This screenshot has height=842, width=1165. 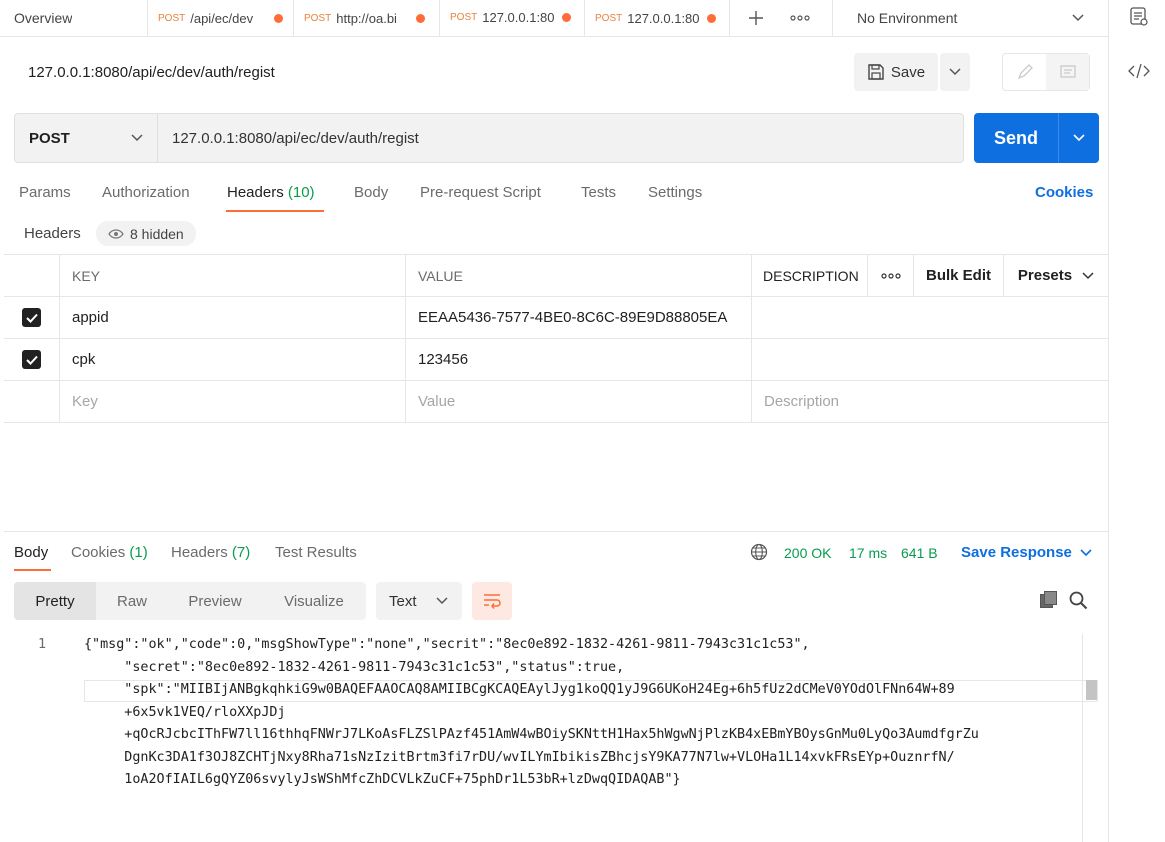 I want to click on bulk-edit-button: Bulk Edit, so click(x=959, y=275).